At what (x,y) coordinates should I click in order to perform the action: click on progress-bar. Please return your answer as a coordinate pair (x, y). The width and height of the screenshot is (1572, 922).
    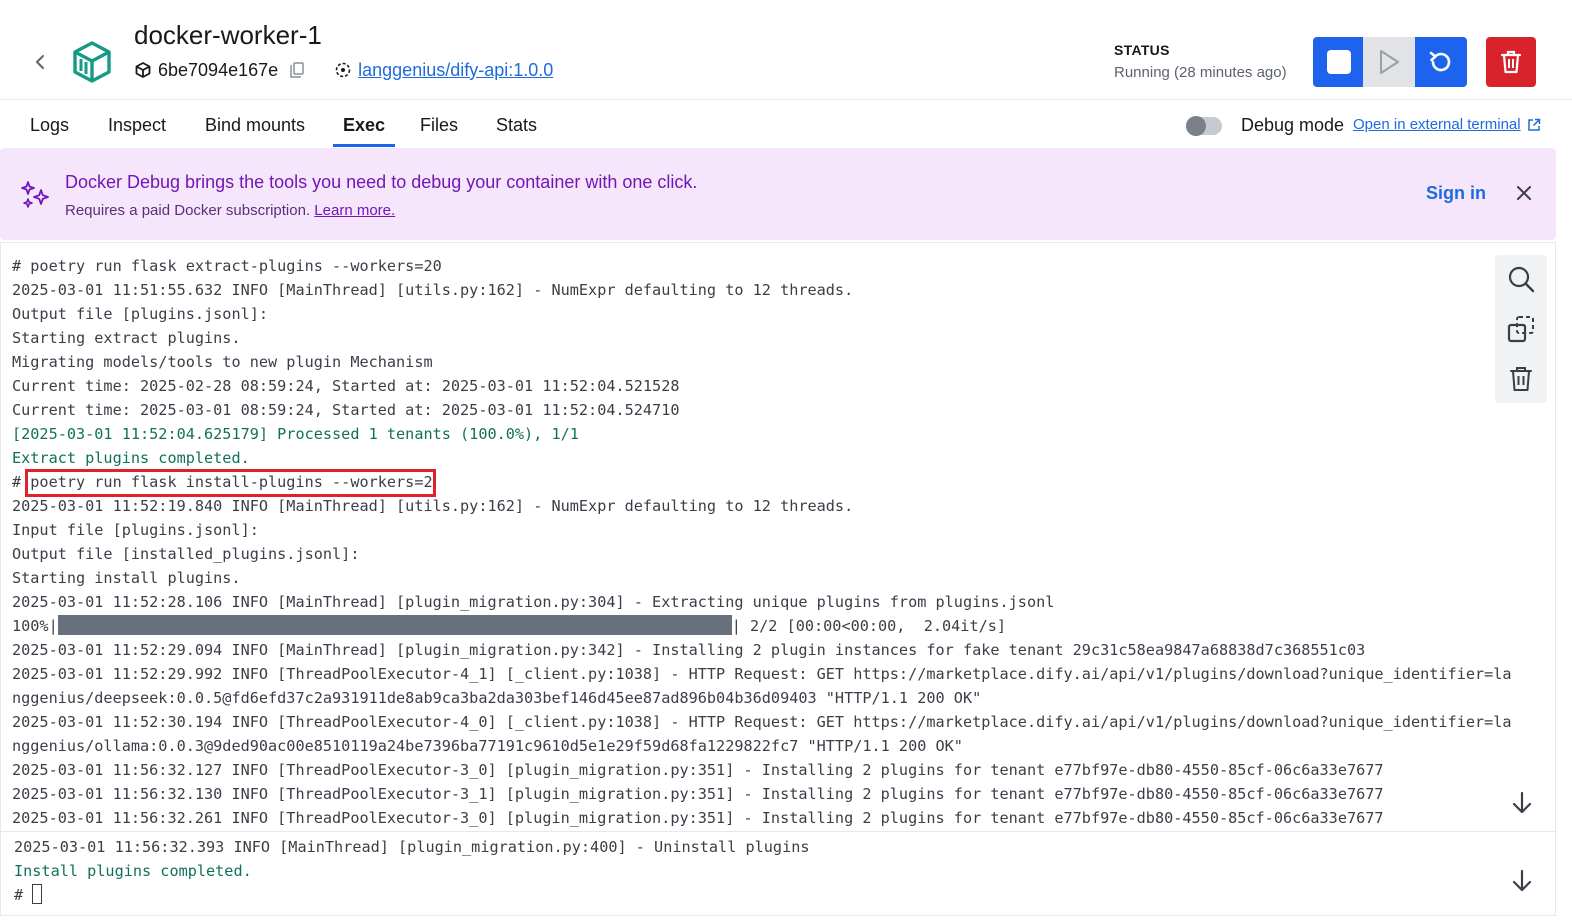
    Looking at the image, I should click on (394, 625).